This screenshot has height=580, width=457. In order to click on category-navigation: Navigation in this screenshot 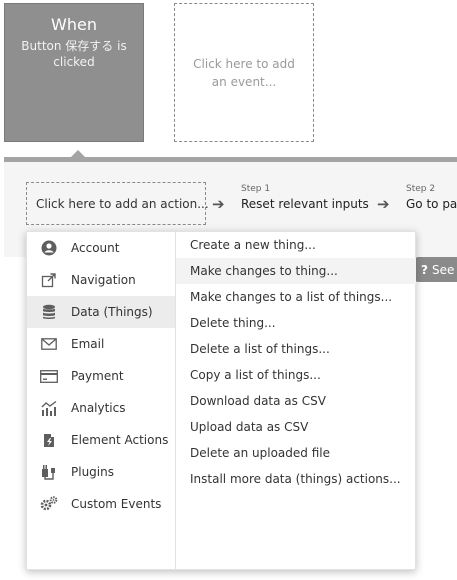, I will do `click(101, 280)`.